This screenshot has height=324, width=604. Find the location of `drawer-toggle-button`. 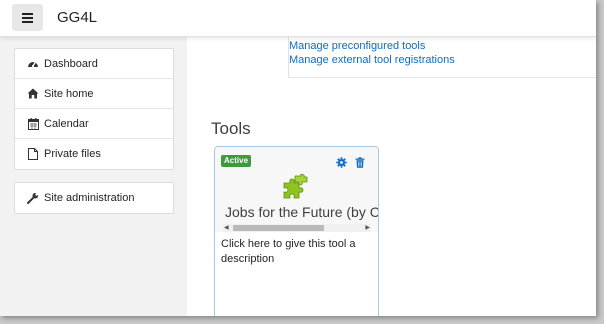

drawer-toggle-button is located at coordinates (27, 17).